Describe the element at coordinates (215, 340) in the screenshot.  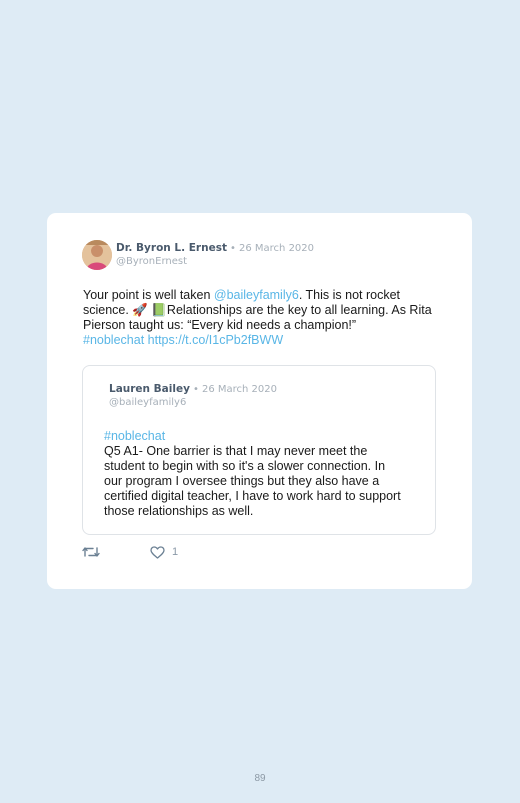
I see `url-link: https://t.co/I1cPb2fBWW` at that location.